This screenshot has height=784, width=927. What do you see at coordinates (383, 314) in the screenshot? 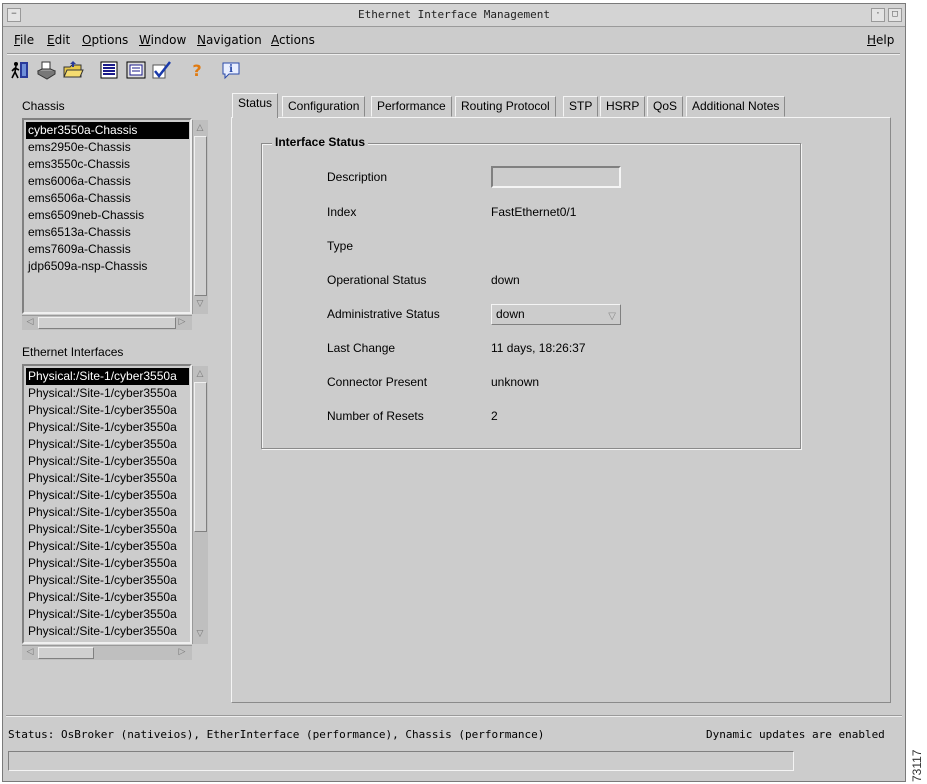
I see `administrative-status-label: Administrative Status` at bounding box center [383, 314].